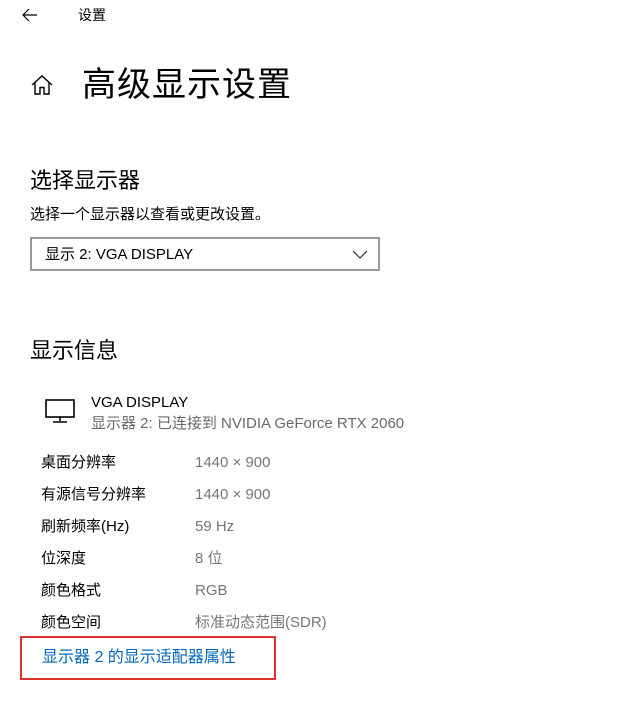  What do you see at coordinates (71, 590) in the screenshot?
I see `info-label: 颜色格式` at bounding box center [71, 590].